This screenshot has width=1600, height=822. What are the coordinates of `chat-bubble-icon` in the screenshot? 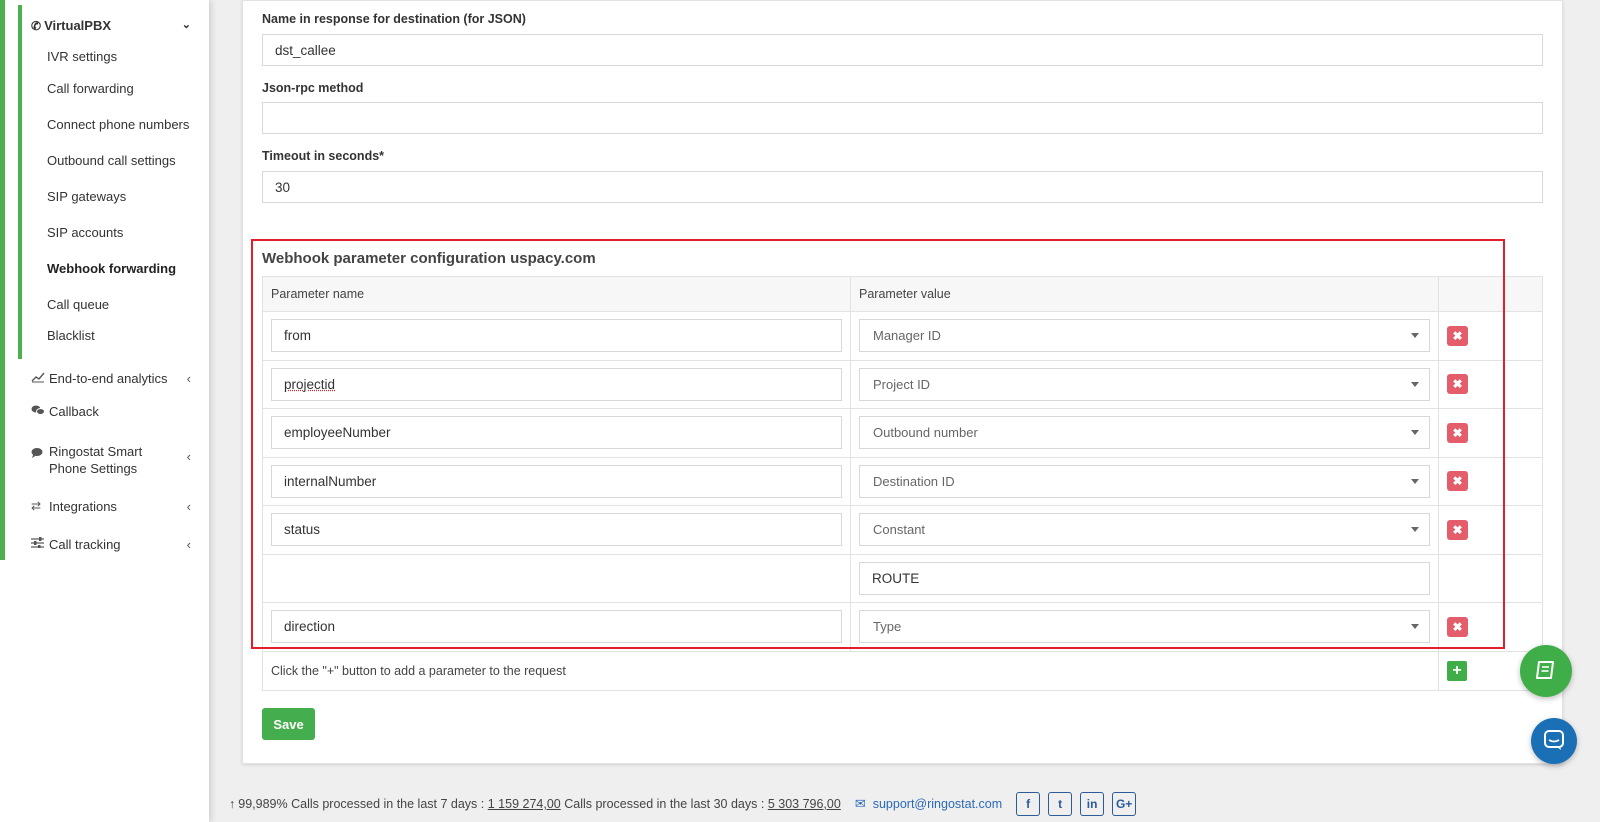 It's located at (1554, 741).